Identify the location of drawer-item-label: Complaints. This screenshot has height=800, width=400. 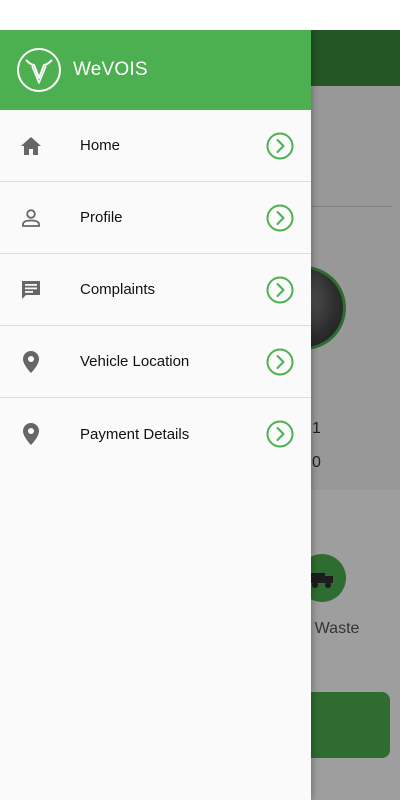
(118, 289).